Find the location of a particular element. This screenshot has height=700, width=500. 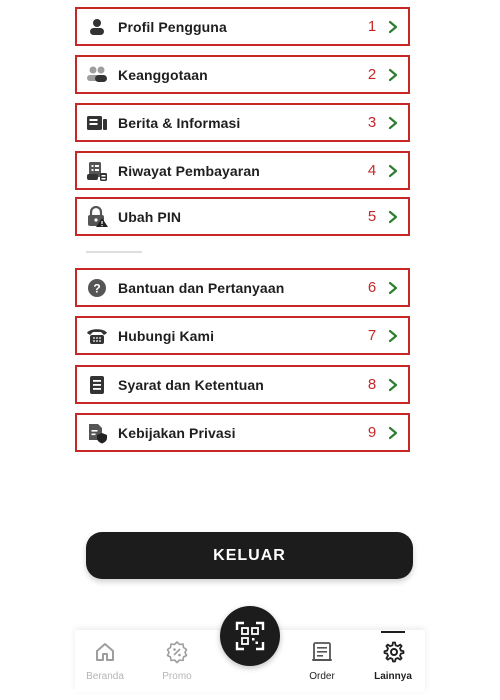

home-icon is located at coordinates (105, 652).